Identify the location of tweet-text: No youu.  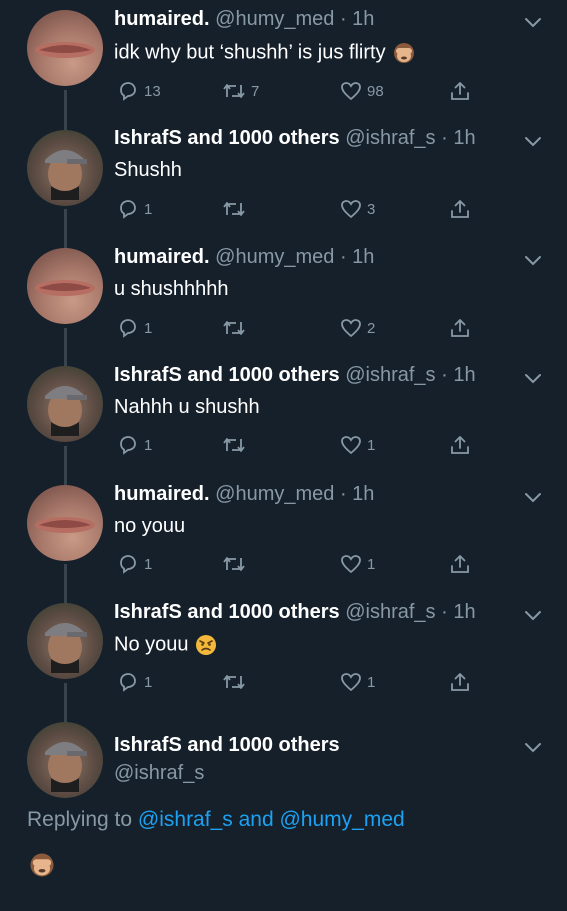
(151, 644).